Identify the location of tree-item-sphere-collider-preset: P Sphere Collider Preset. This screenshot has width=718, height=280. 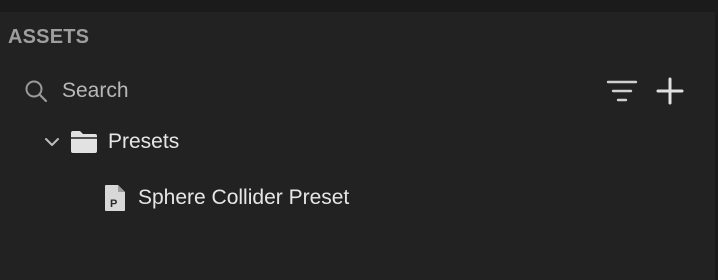
(357, 198).